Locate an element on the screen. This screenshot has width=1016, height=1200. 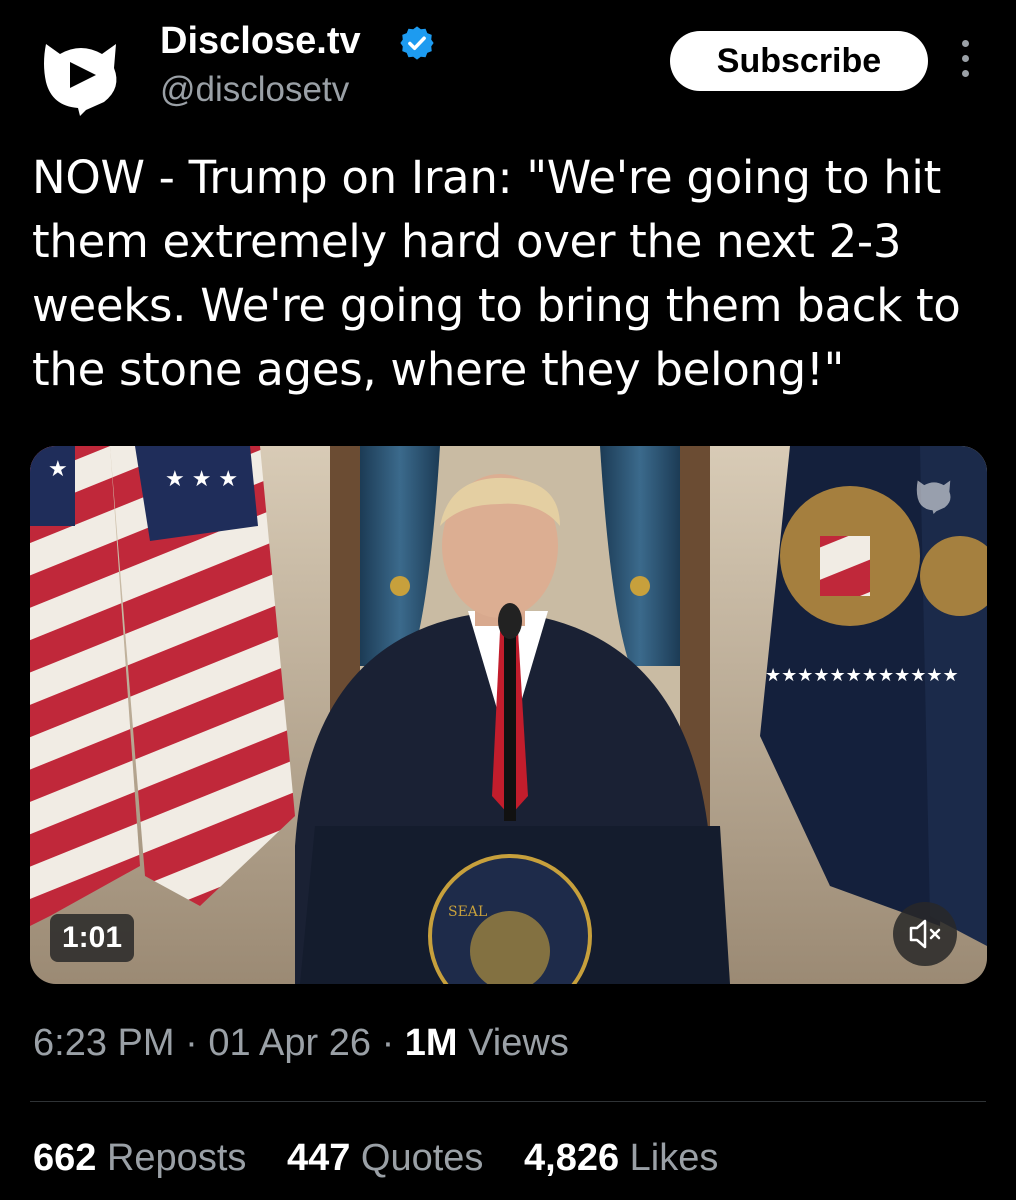
likes-stat: 4,826 Likes is located at coordinates (621, 1158).